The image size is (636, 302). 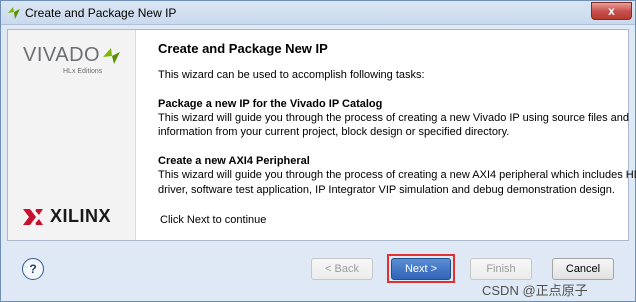 I want to click on vivado-edition: HLx Editions, so click(x=83, y=71).